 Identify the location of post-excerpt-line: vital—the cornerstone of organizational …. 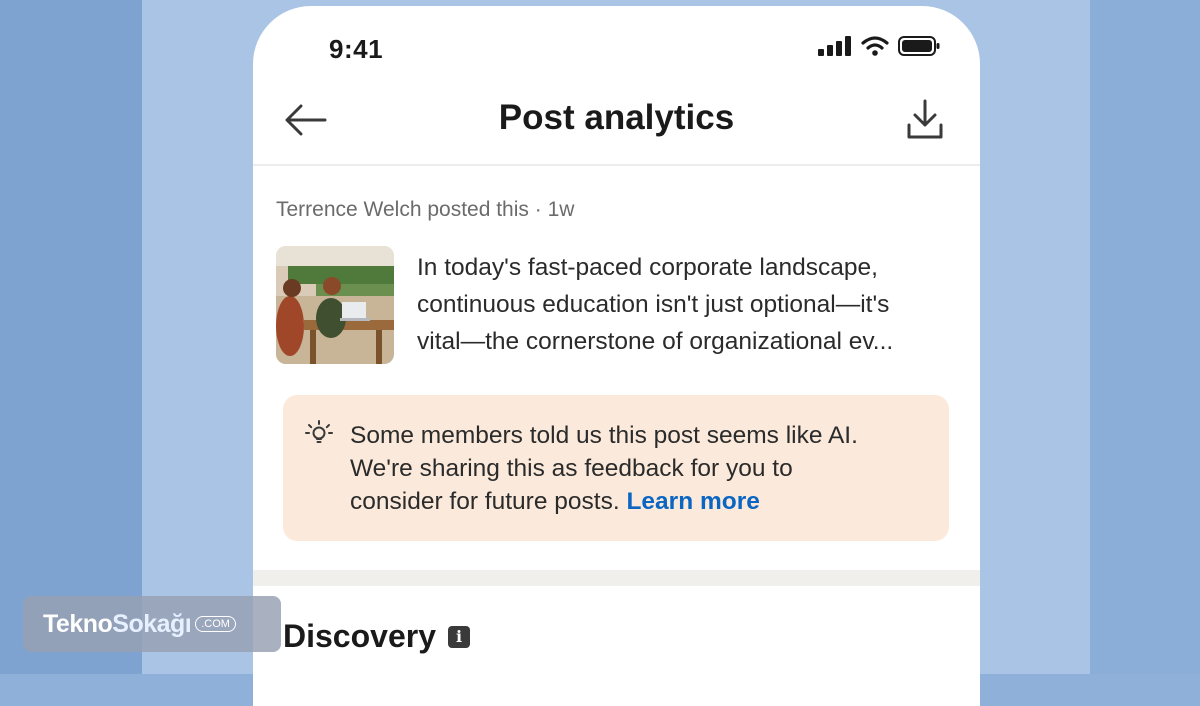
(655, 341).